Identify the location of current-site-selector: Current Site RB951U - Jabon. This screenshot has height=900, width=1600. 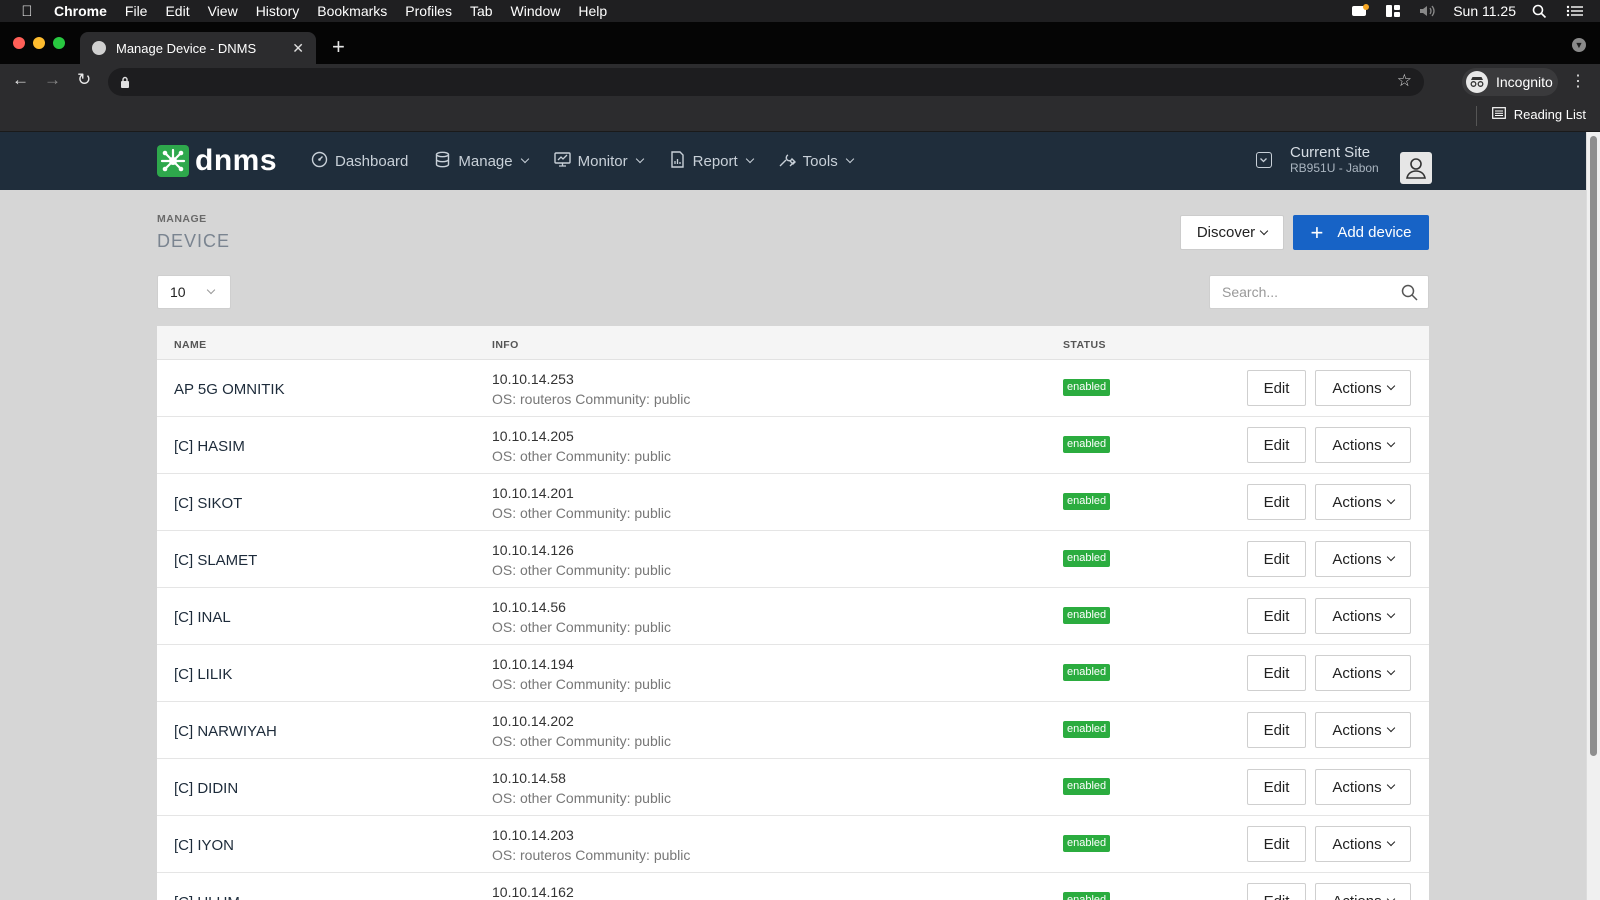
(1317, 160).